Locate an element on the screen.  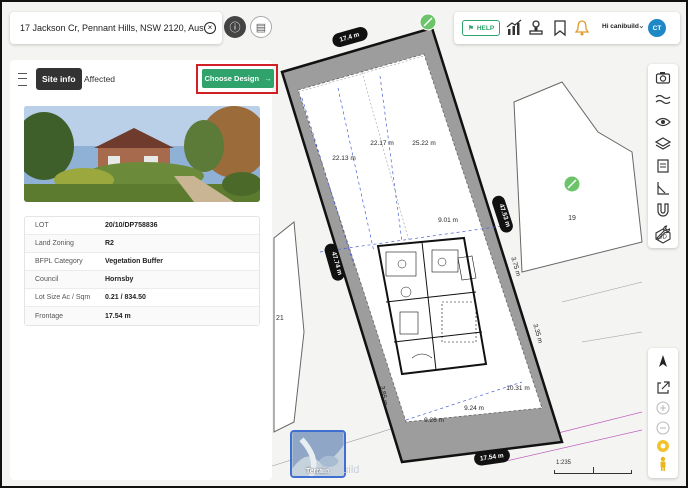
scale-bar is located at coordinates (593, 470).